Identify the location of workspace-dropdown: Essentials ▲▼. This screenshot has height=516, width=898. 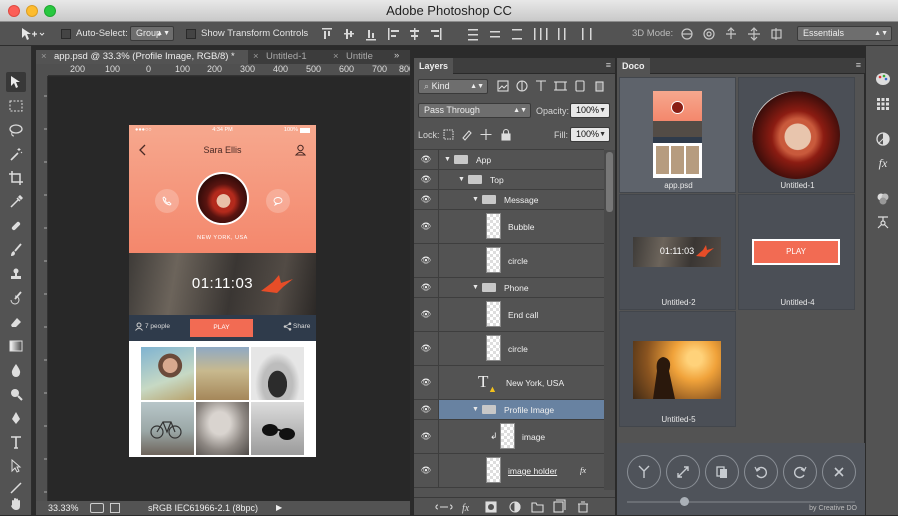
(844, 33).